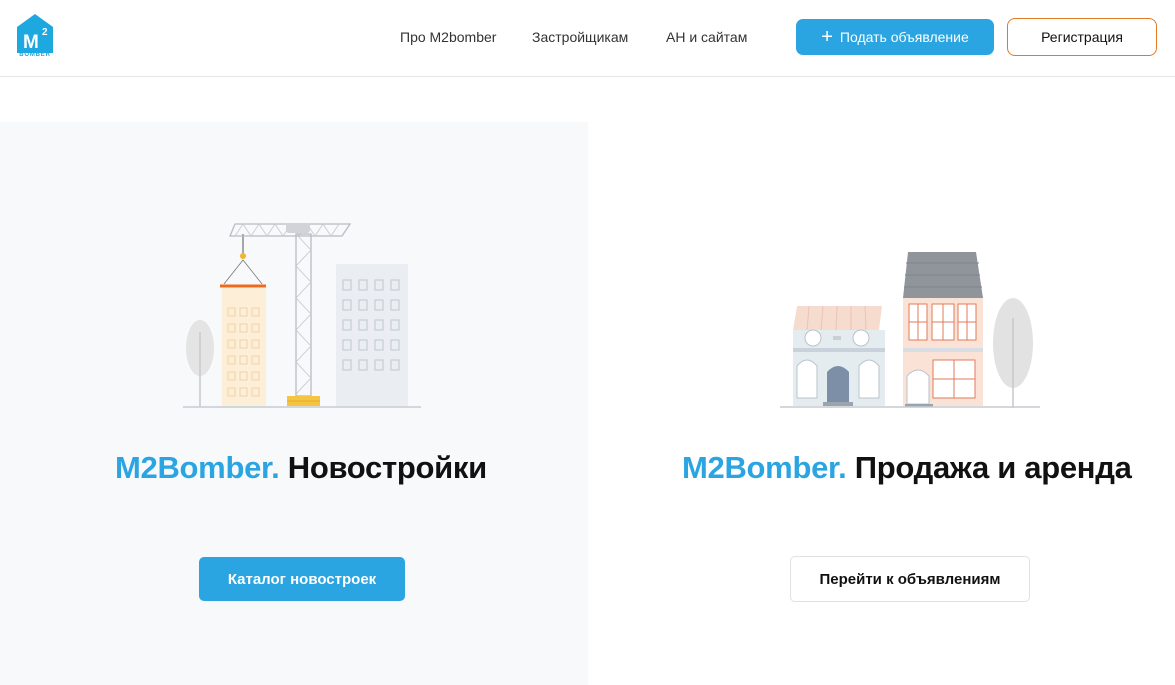 The width and height of the screenshot is (1175, 685). I want to click on section-title: Продажа и аренда, so click(993, 467).